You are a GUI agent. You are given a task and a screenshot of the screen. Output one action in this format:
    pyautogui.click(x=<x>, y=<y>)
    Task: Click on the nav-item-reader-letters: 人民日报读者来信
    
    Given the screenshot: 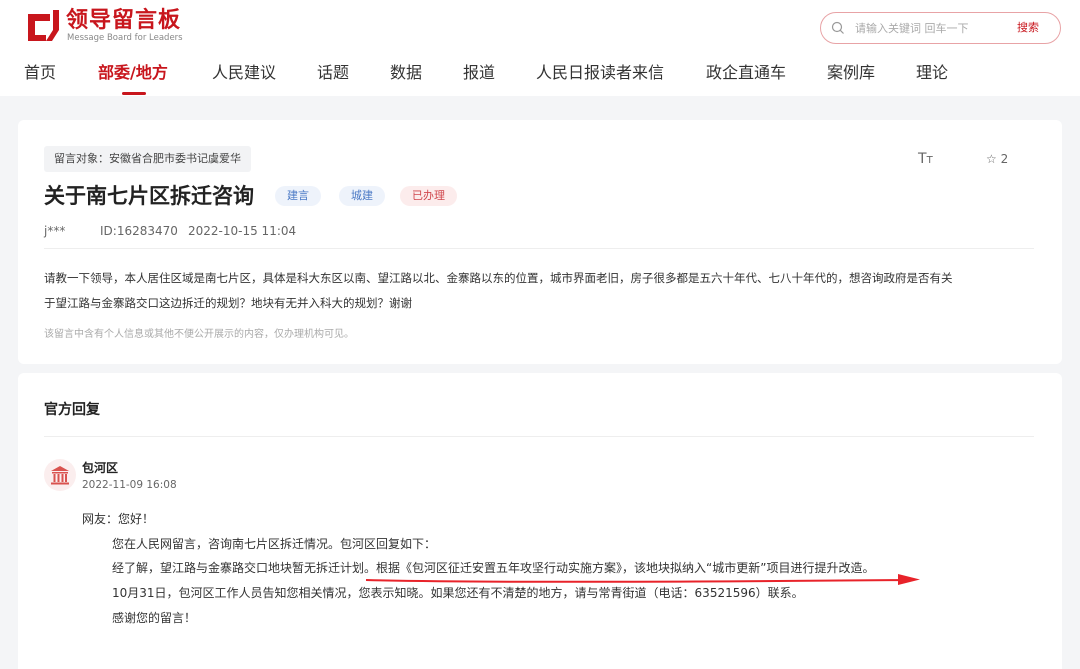 What is the action you would take?
    pyautogui.click(x=600, y=73)
    